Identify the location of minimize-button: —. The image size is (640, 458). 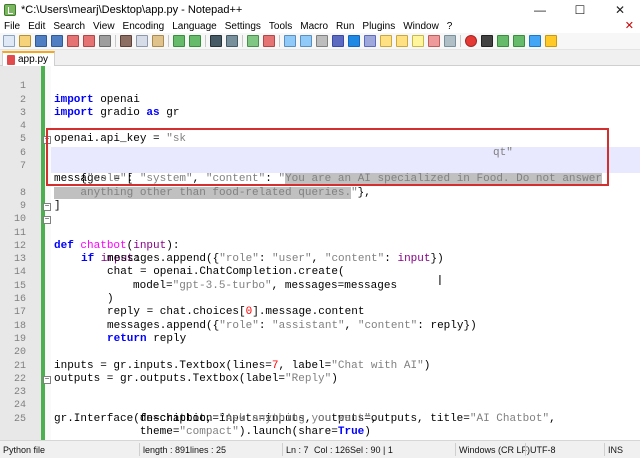
(540, 9).